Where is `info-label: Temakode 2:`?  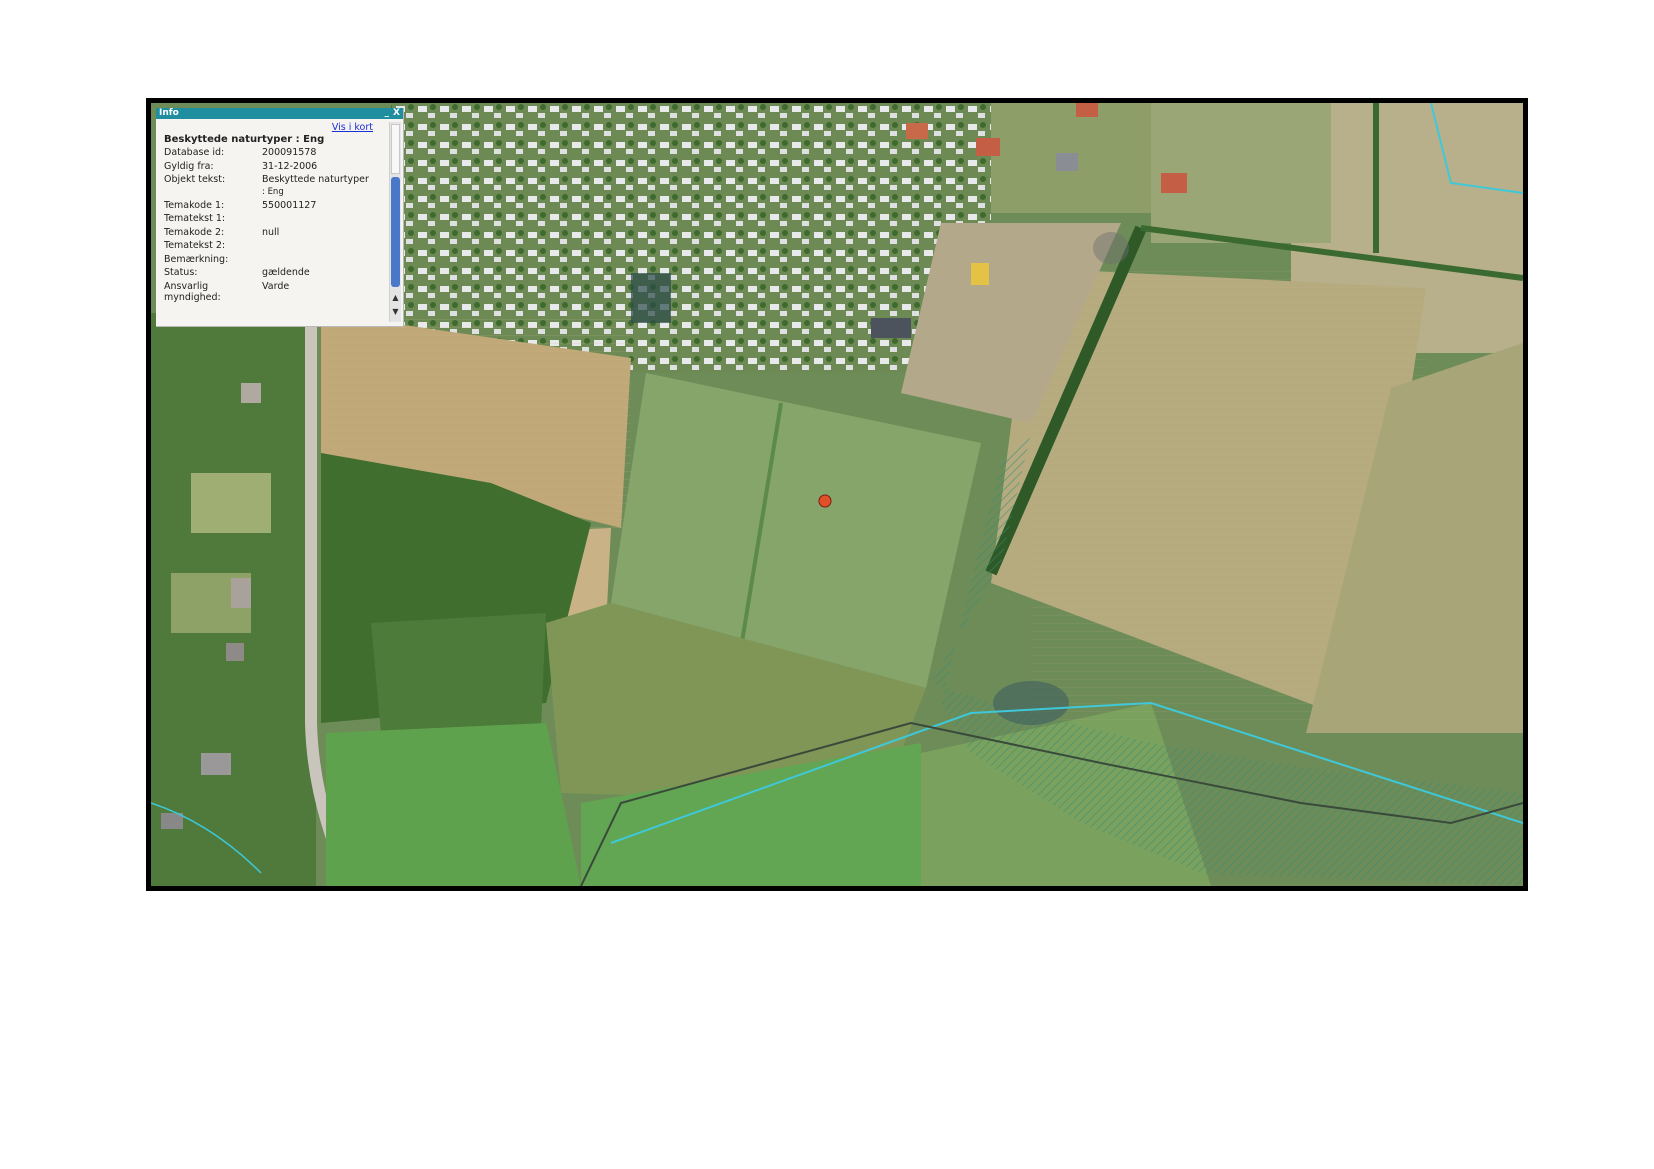
info-label: Temakode 2: is located at coordinates (194, 232).